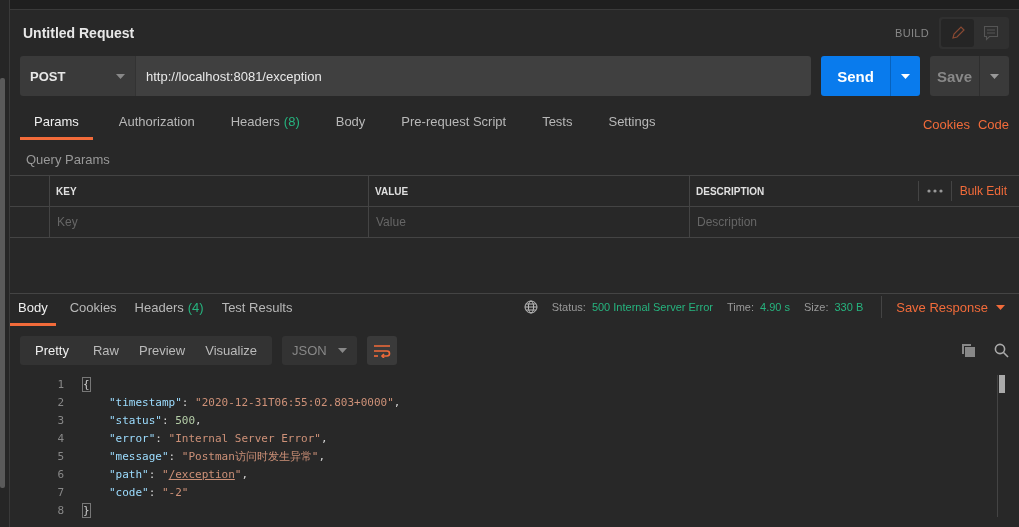  I want to click on request-tab: Tests, so click(557, 126).